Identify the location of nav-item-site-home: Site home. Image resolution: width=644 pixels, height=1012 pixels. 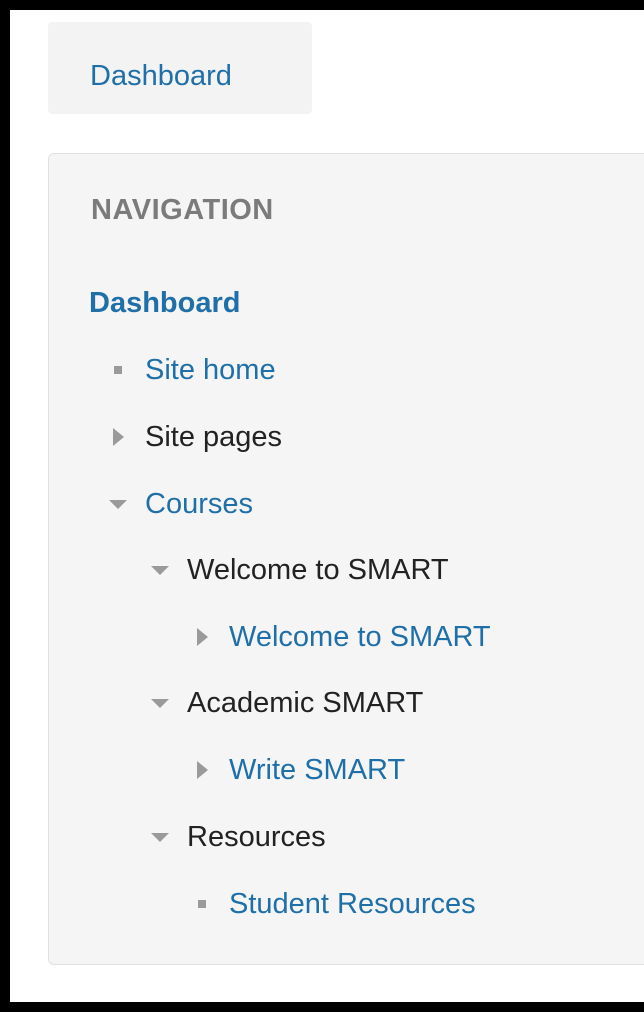
(190, 370).